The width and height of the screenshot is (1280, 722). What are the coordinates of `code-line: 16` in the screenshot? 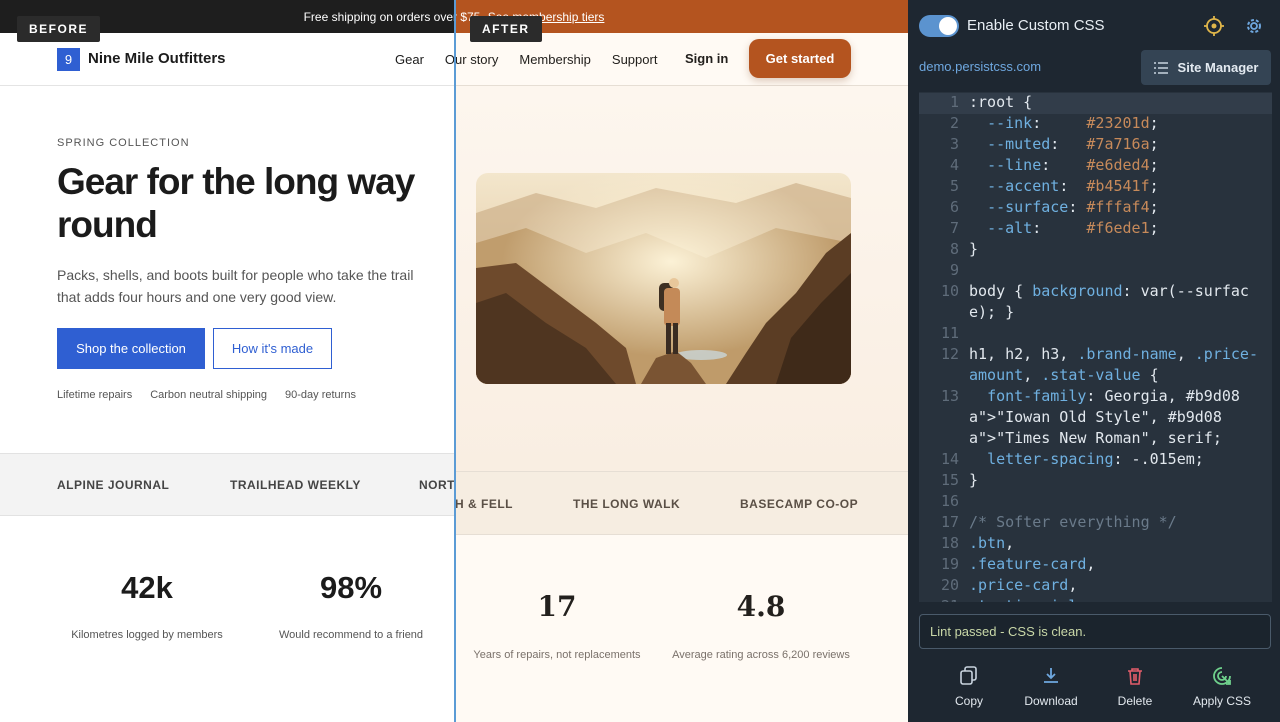 It's located at (1095, 501).